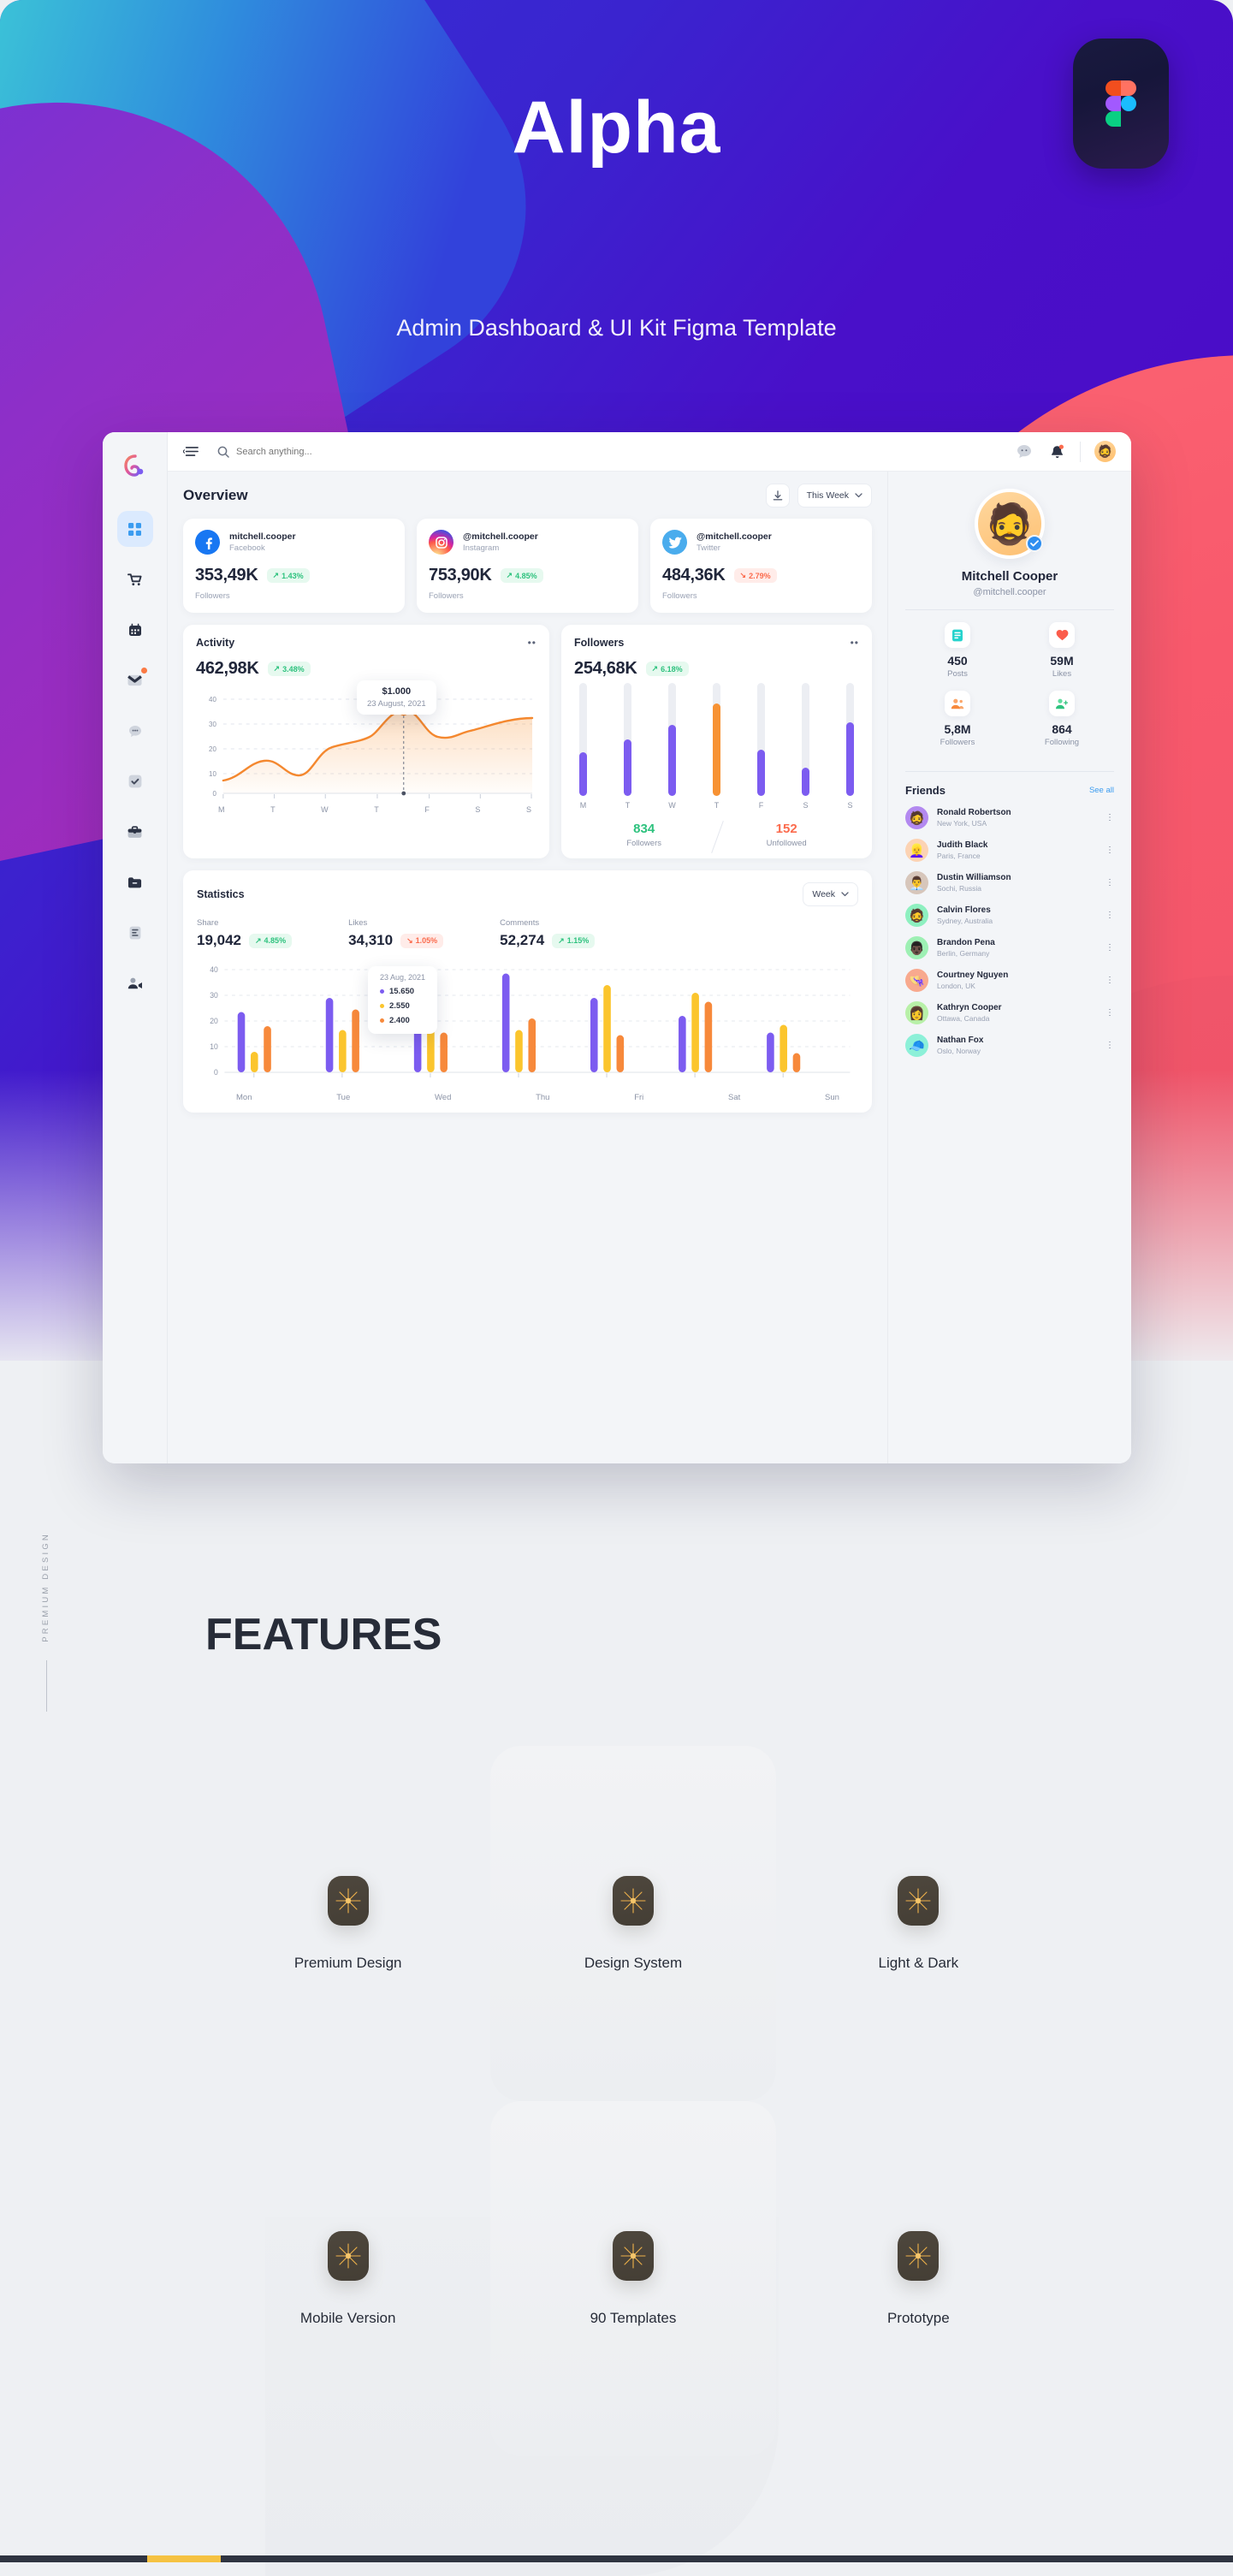 The image size is (1233, 2576). What do you see at coordinates (734, 536) in the screenshot?
I see `social-handle: @mitchell.cooper` at bounding box center [734, 536].